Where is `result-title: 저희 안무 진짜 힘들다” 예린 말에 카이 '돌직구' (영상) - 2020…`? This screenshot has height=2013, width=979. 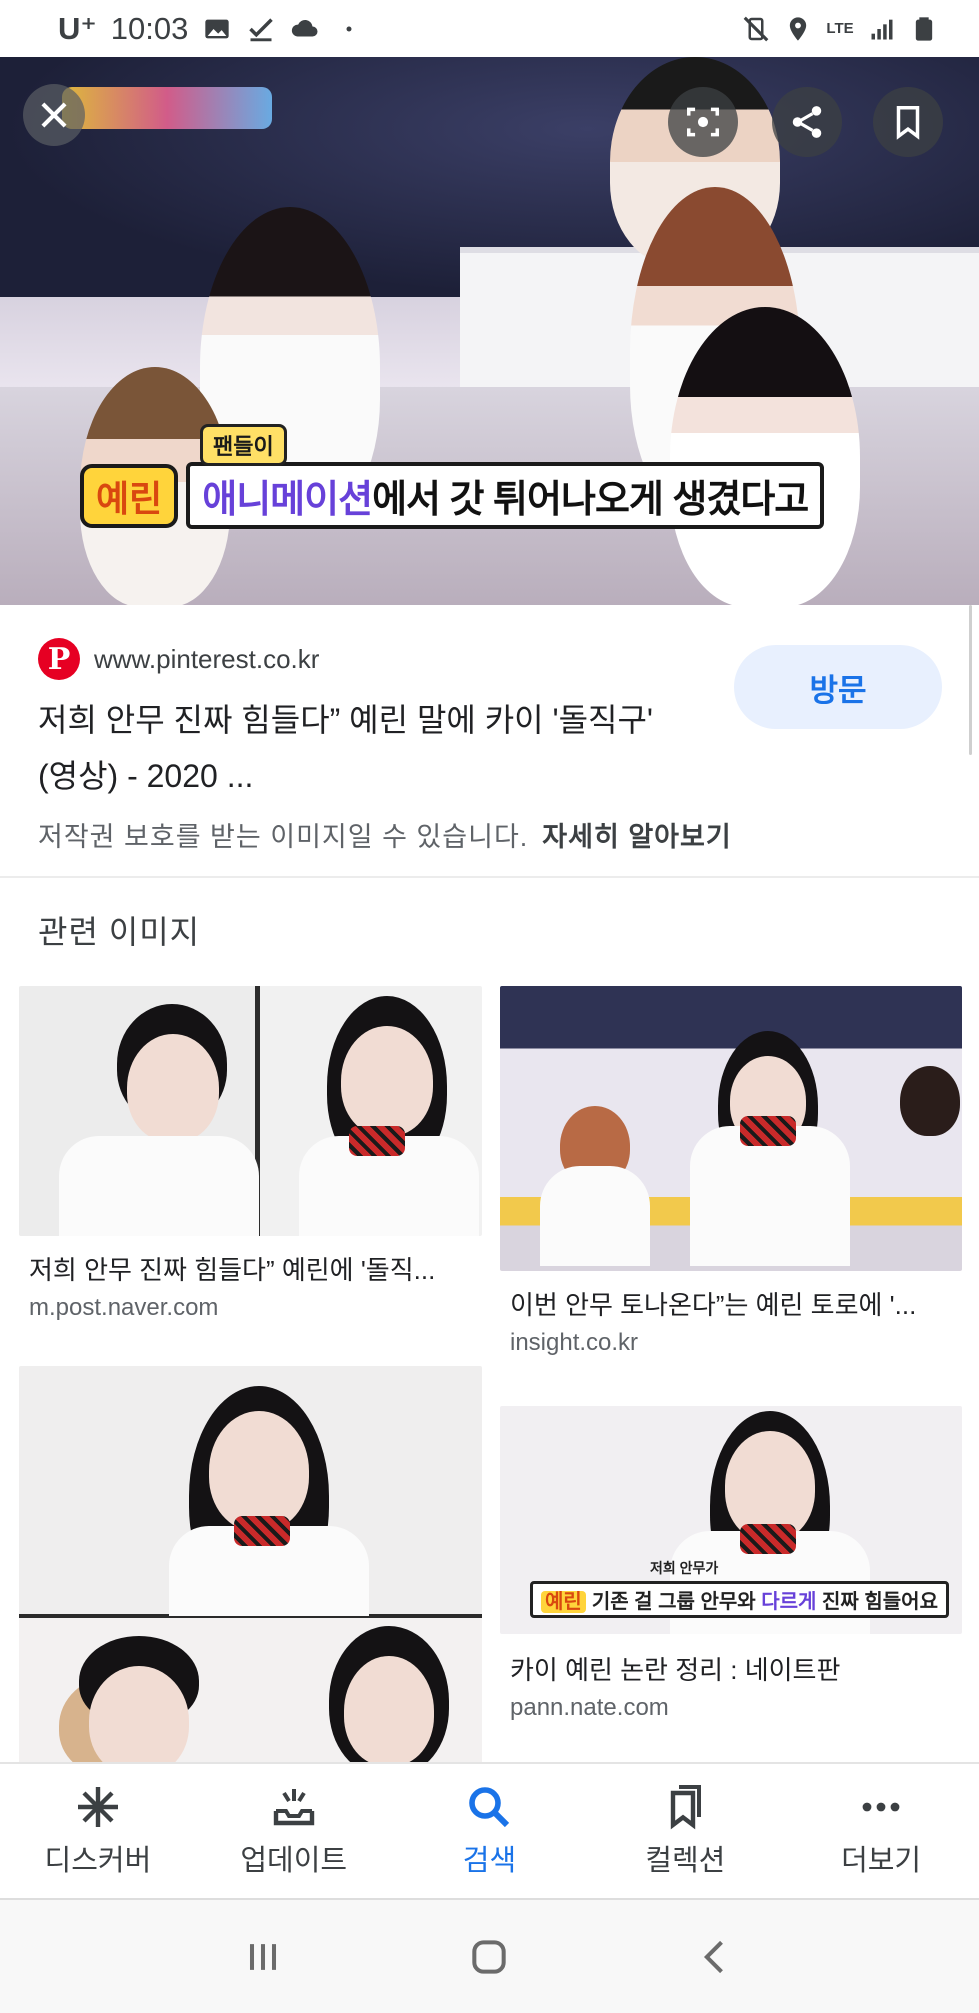
result-title: 저희 안무 진짜 힘들다” 예린 말에 카이 '돌직구' (영상) - 2020… is located at coordinates (368, 748).